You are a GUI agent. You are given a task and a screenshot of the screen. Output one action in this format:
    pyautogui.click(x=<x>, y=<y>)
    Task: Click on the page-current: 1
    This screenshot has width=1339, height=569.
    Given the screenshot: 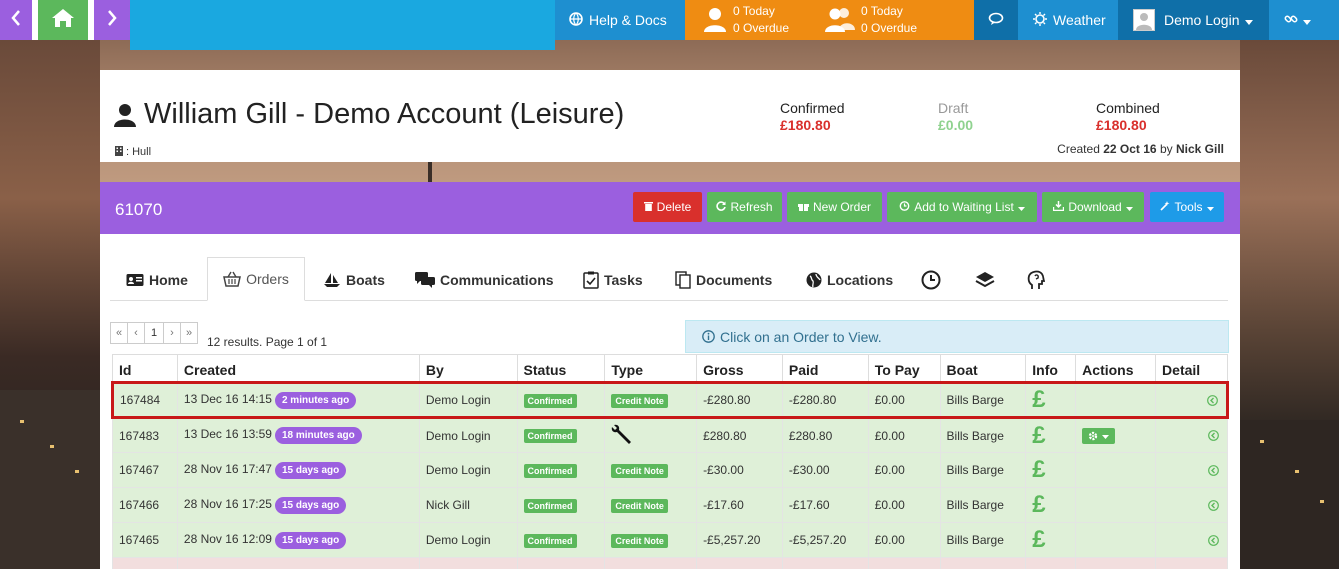 What is the action you would take?
    pyautogui.click(x=154, y=333)
    